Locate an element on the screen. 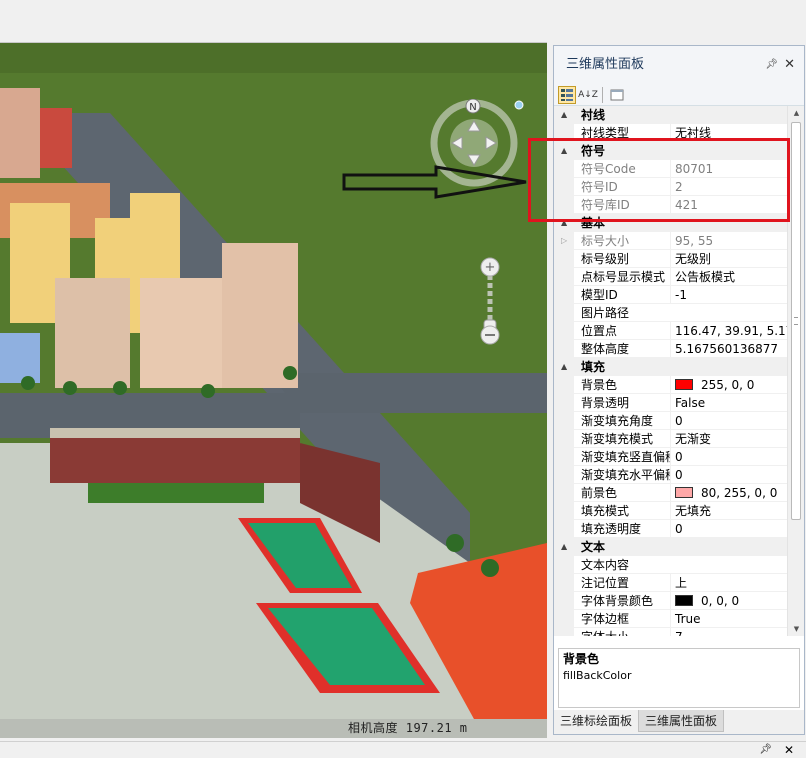 This screenshot has height=758, width=806. property-row: 点标号显示模式 公告板模式 is located at coordinates (670, 277).